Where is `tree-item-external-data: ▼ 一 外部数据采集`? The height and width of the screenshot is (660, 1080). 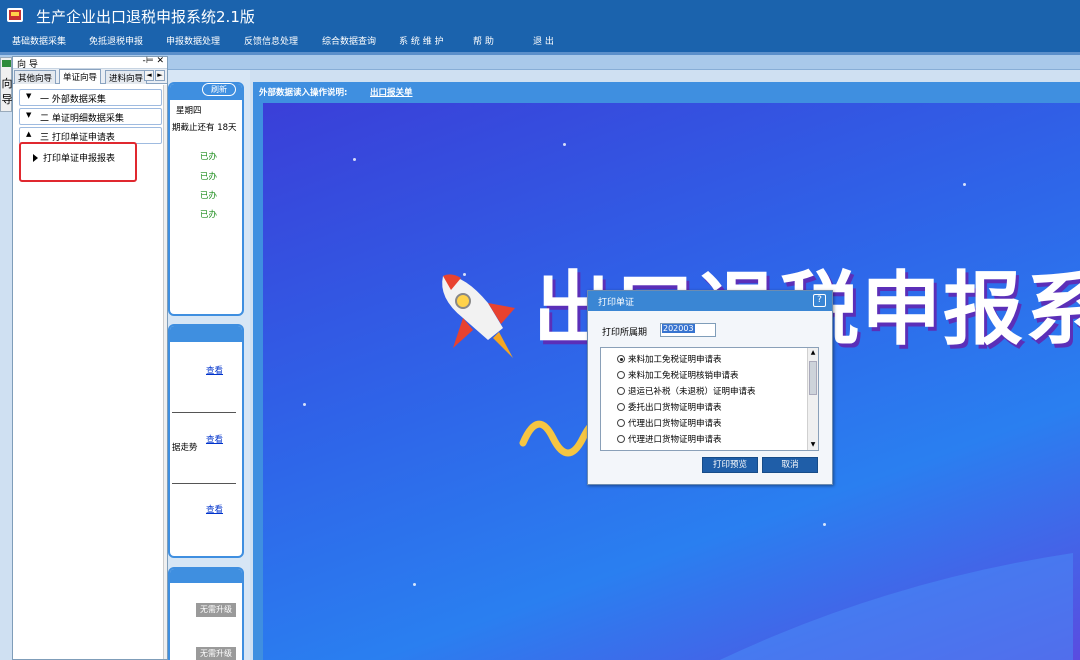 tree-item-external-data: ▼ 一 外部数据采集 is located at coordinates (90, 97).